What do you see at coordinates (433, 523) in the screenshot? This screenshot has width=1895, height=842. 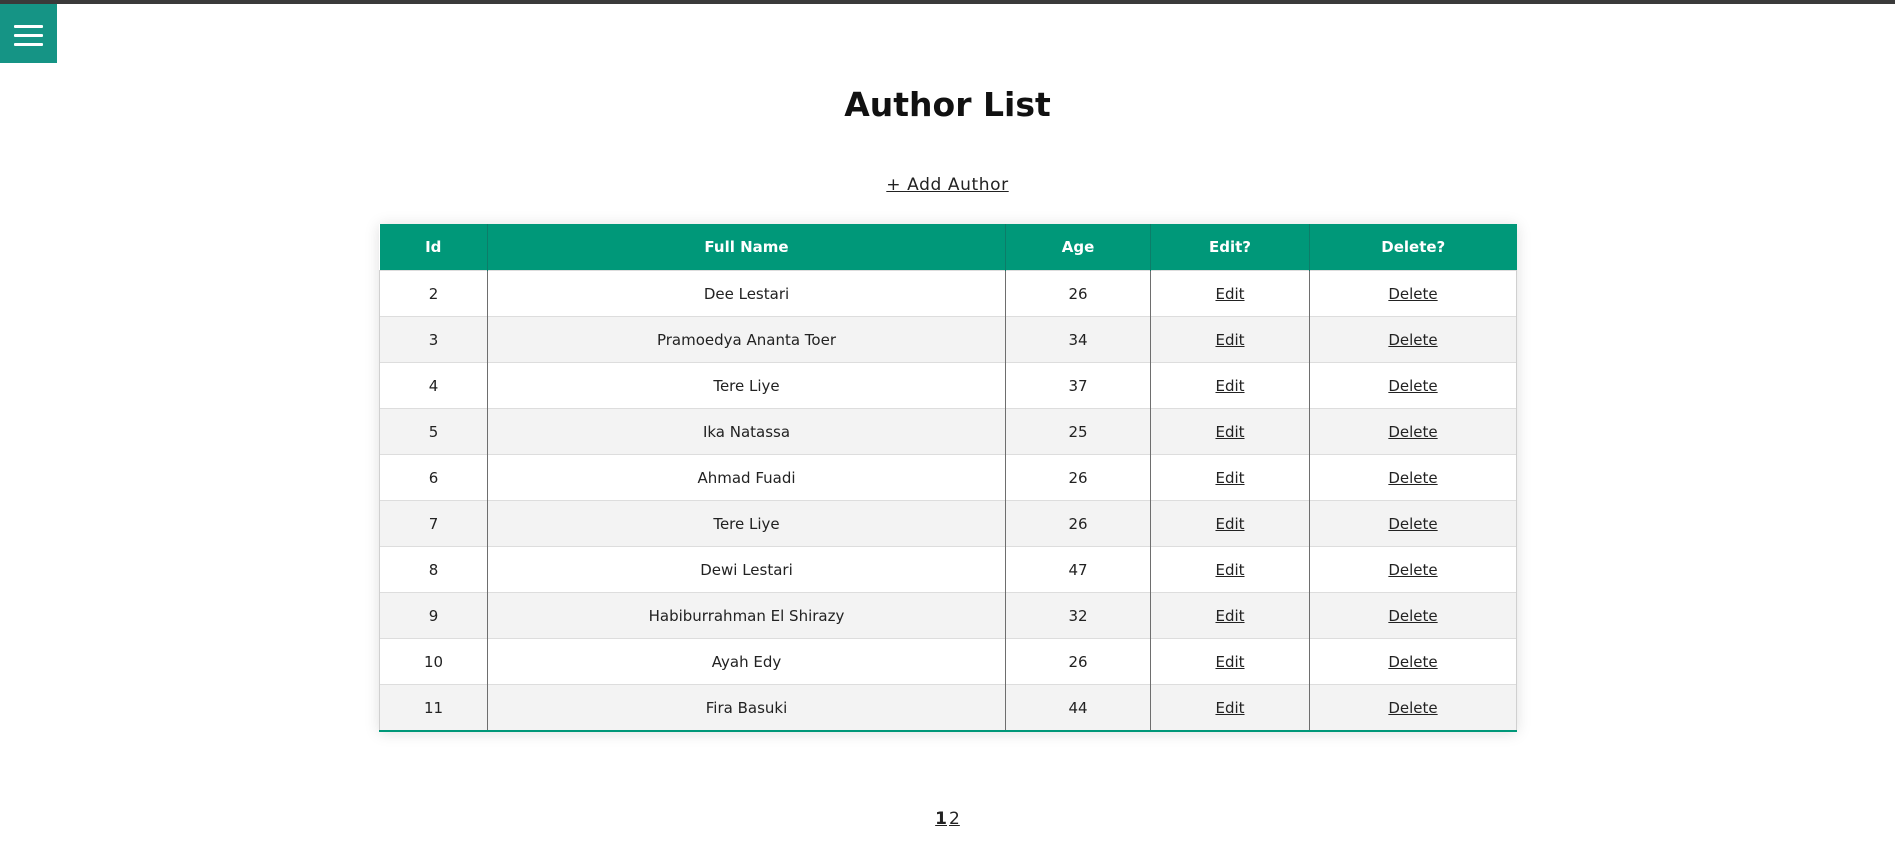 I see `cell-id: 7` at bounding box center [433, 523].